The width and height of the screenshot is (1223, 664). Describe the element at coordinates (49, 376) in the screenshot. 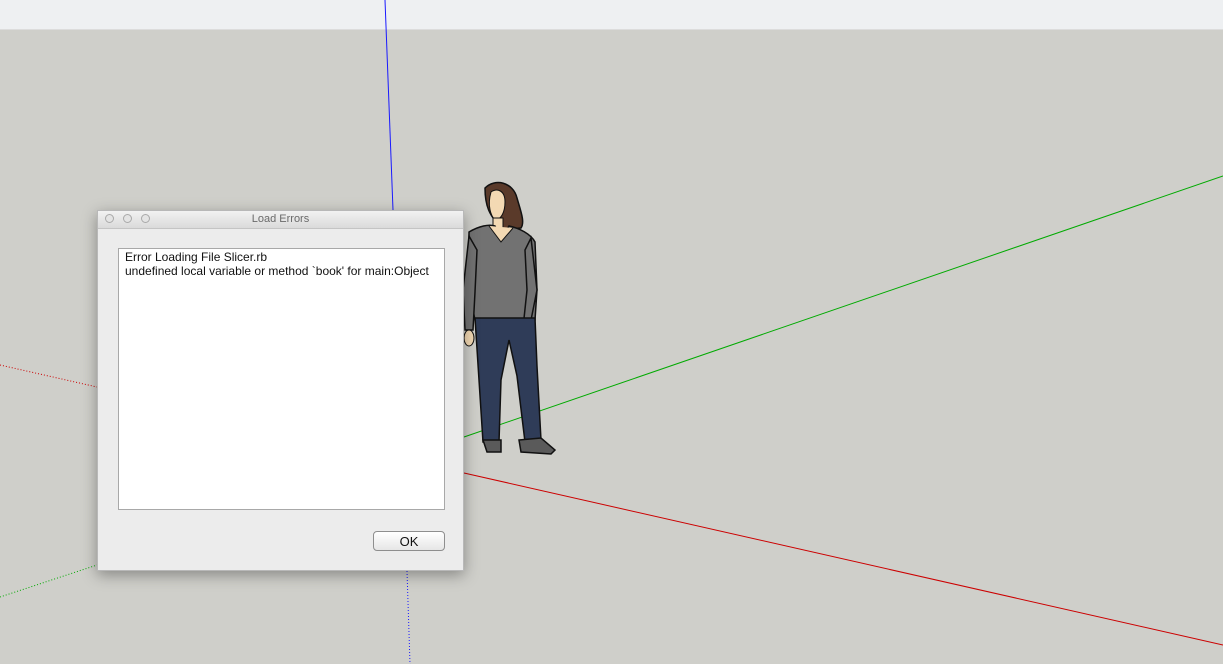

I see `red-axis-dotted-line` at that location.